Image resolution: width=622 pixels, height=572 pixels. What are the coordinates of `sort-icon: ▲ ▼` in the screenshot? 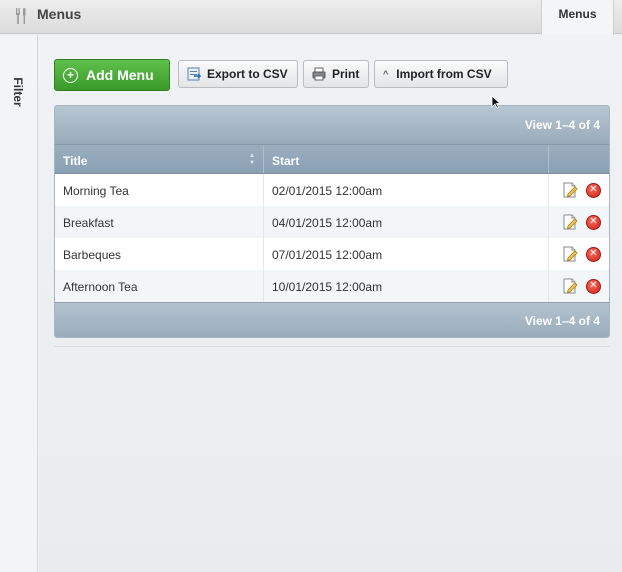 It's located at (252, 159).